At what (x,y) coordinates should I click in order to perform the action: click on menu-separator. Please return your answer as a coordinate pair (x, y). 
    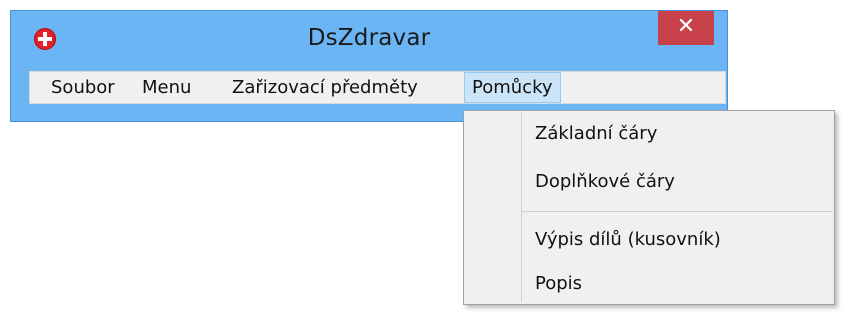
    Looking at the image, I should click on (677, 211).